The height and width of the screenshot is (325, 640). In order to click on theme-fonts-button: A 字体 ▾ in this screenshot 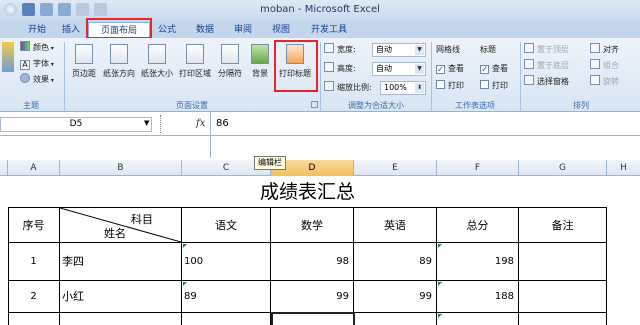, I will do `click(37, 64)`.